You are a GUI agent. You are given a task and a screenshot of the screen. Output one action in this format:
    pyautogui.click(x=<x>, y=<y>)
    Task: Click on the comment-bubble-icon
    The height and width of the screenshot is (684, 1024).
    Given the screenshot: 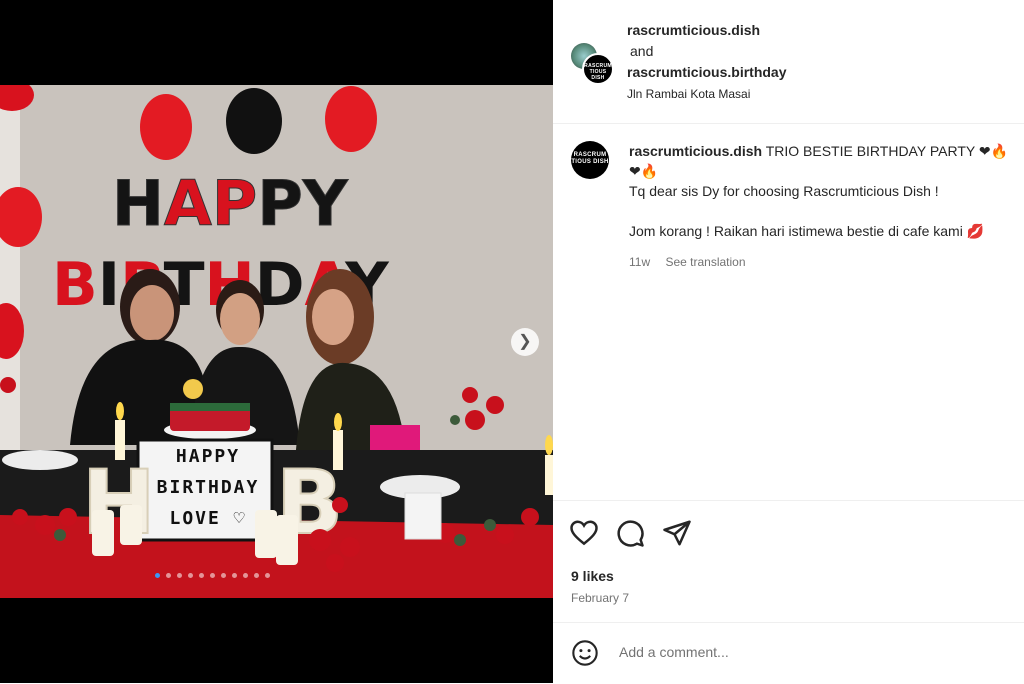 What is the action you would take?
    pyautogui.click(x=630, y=533)
    